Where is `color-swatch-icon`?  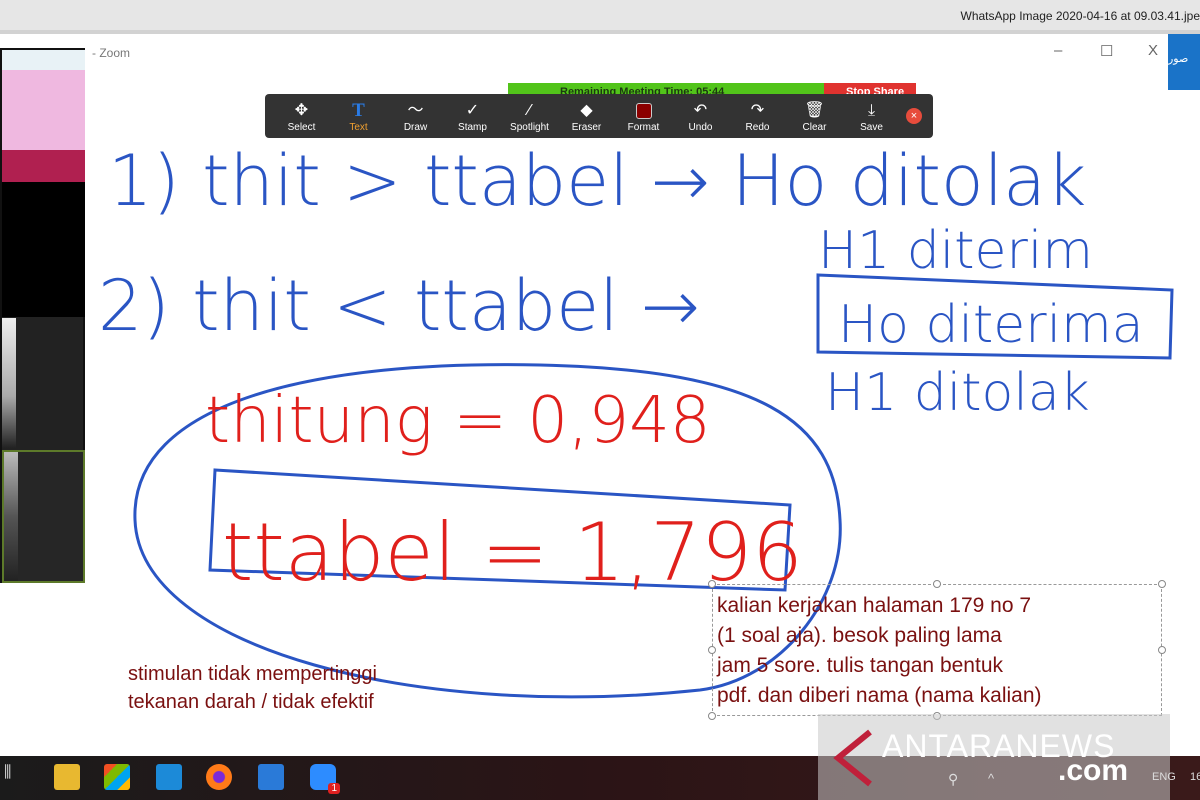
color-swatch-icon is located at coordinates (643, 110).